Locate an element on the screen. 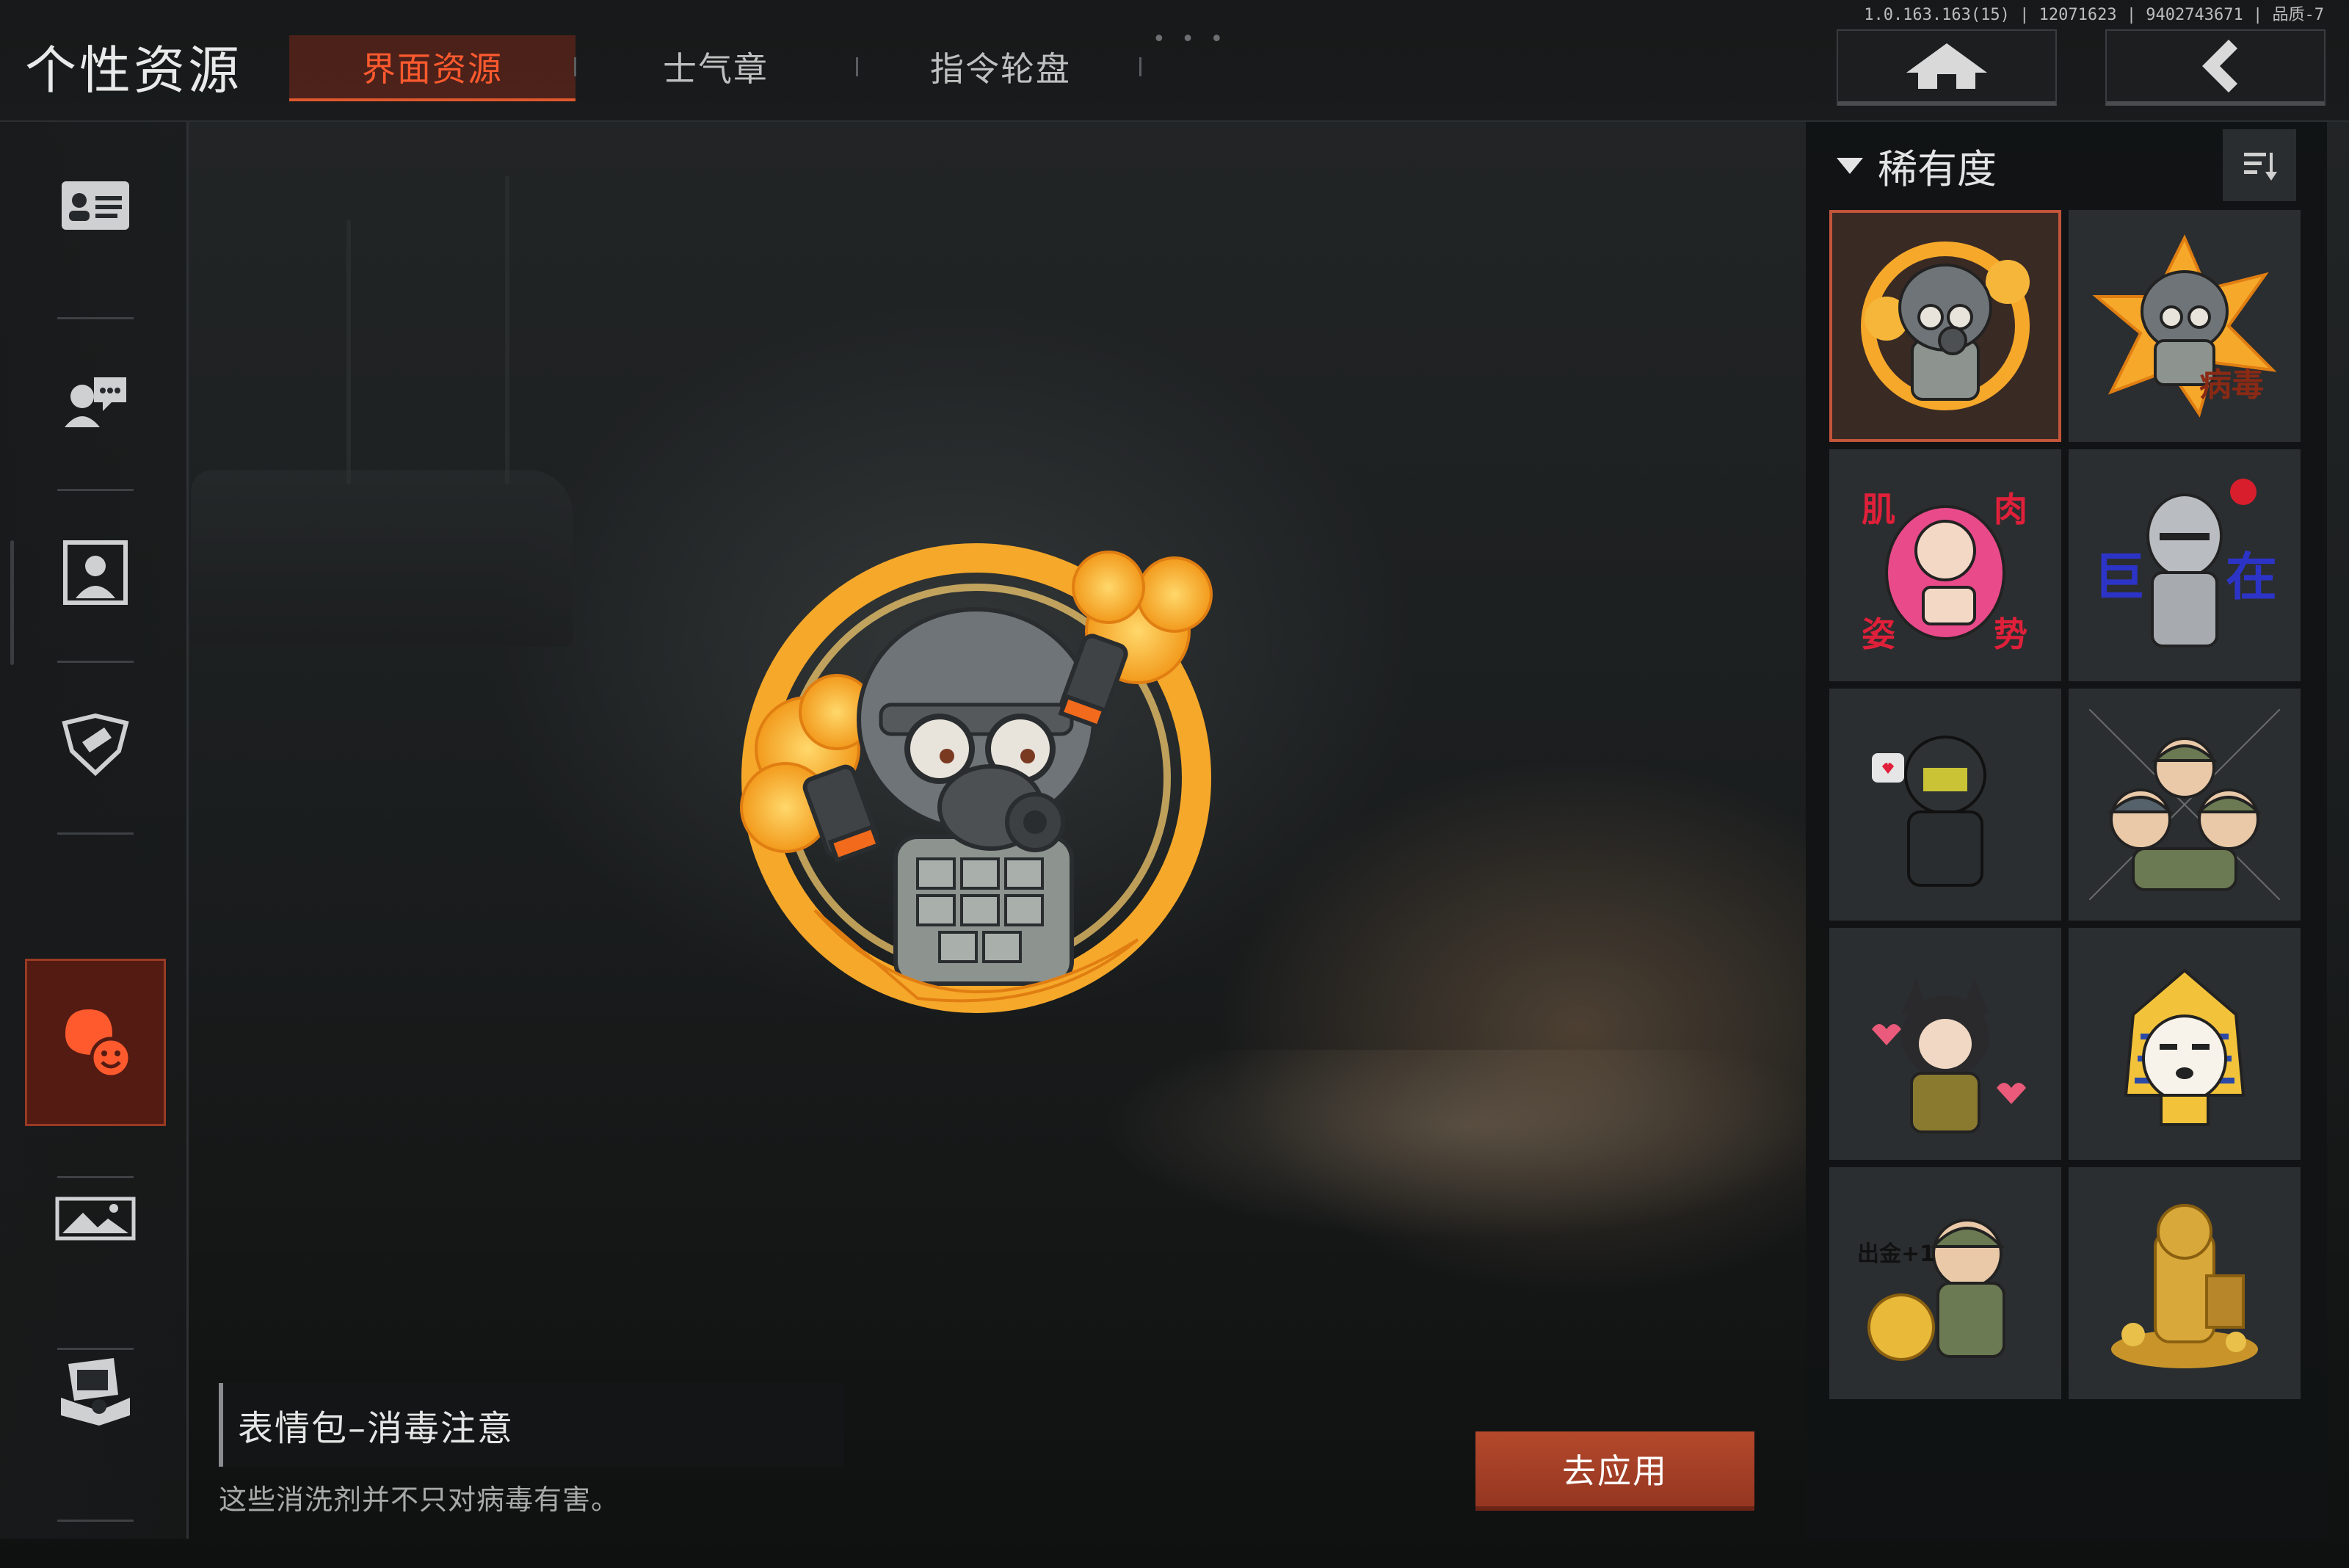  badge-shield-icon is located at coordinates (95, 744).